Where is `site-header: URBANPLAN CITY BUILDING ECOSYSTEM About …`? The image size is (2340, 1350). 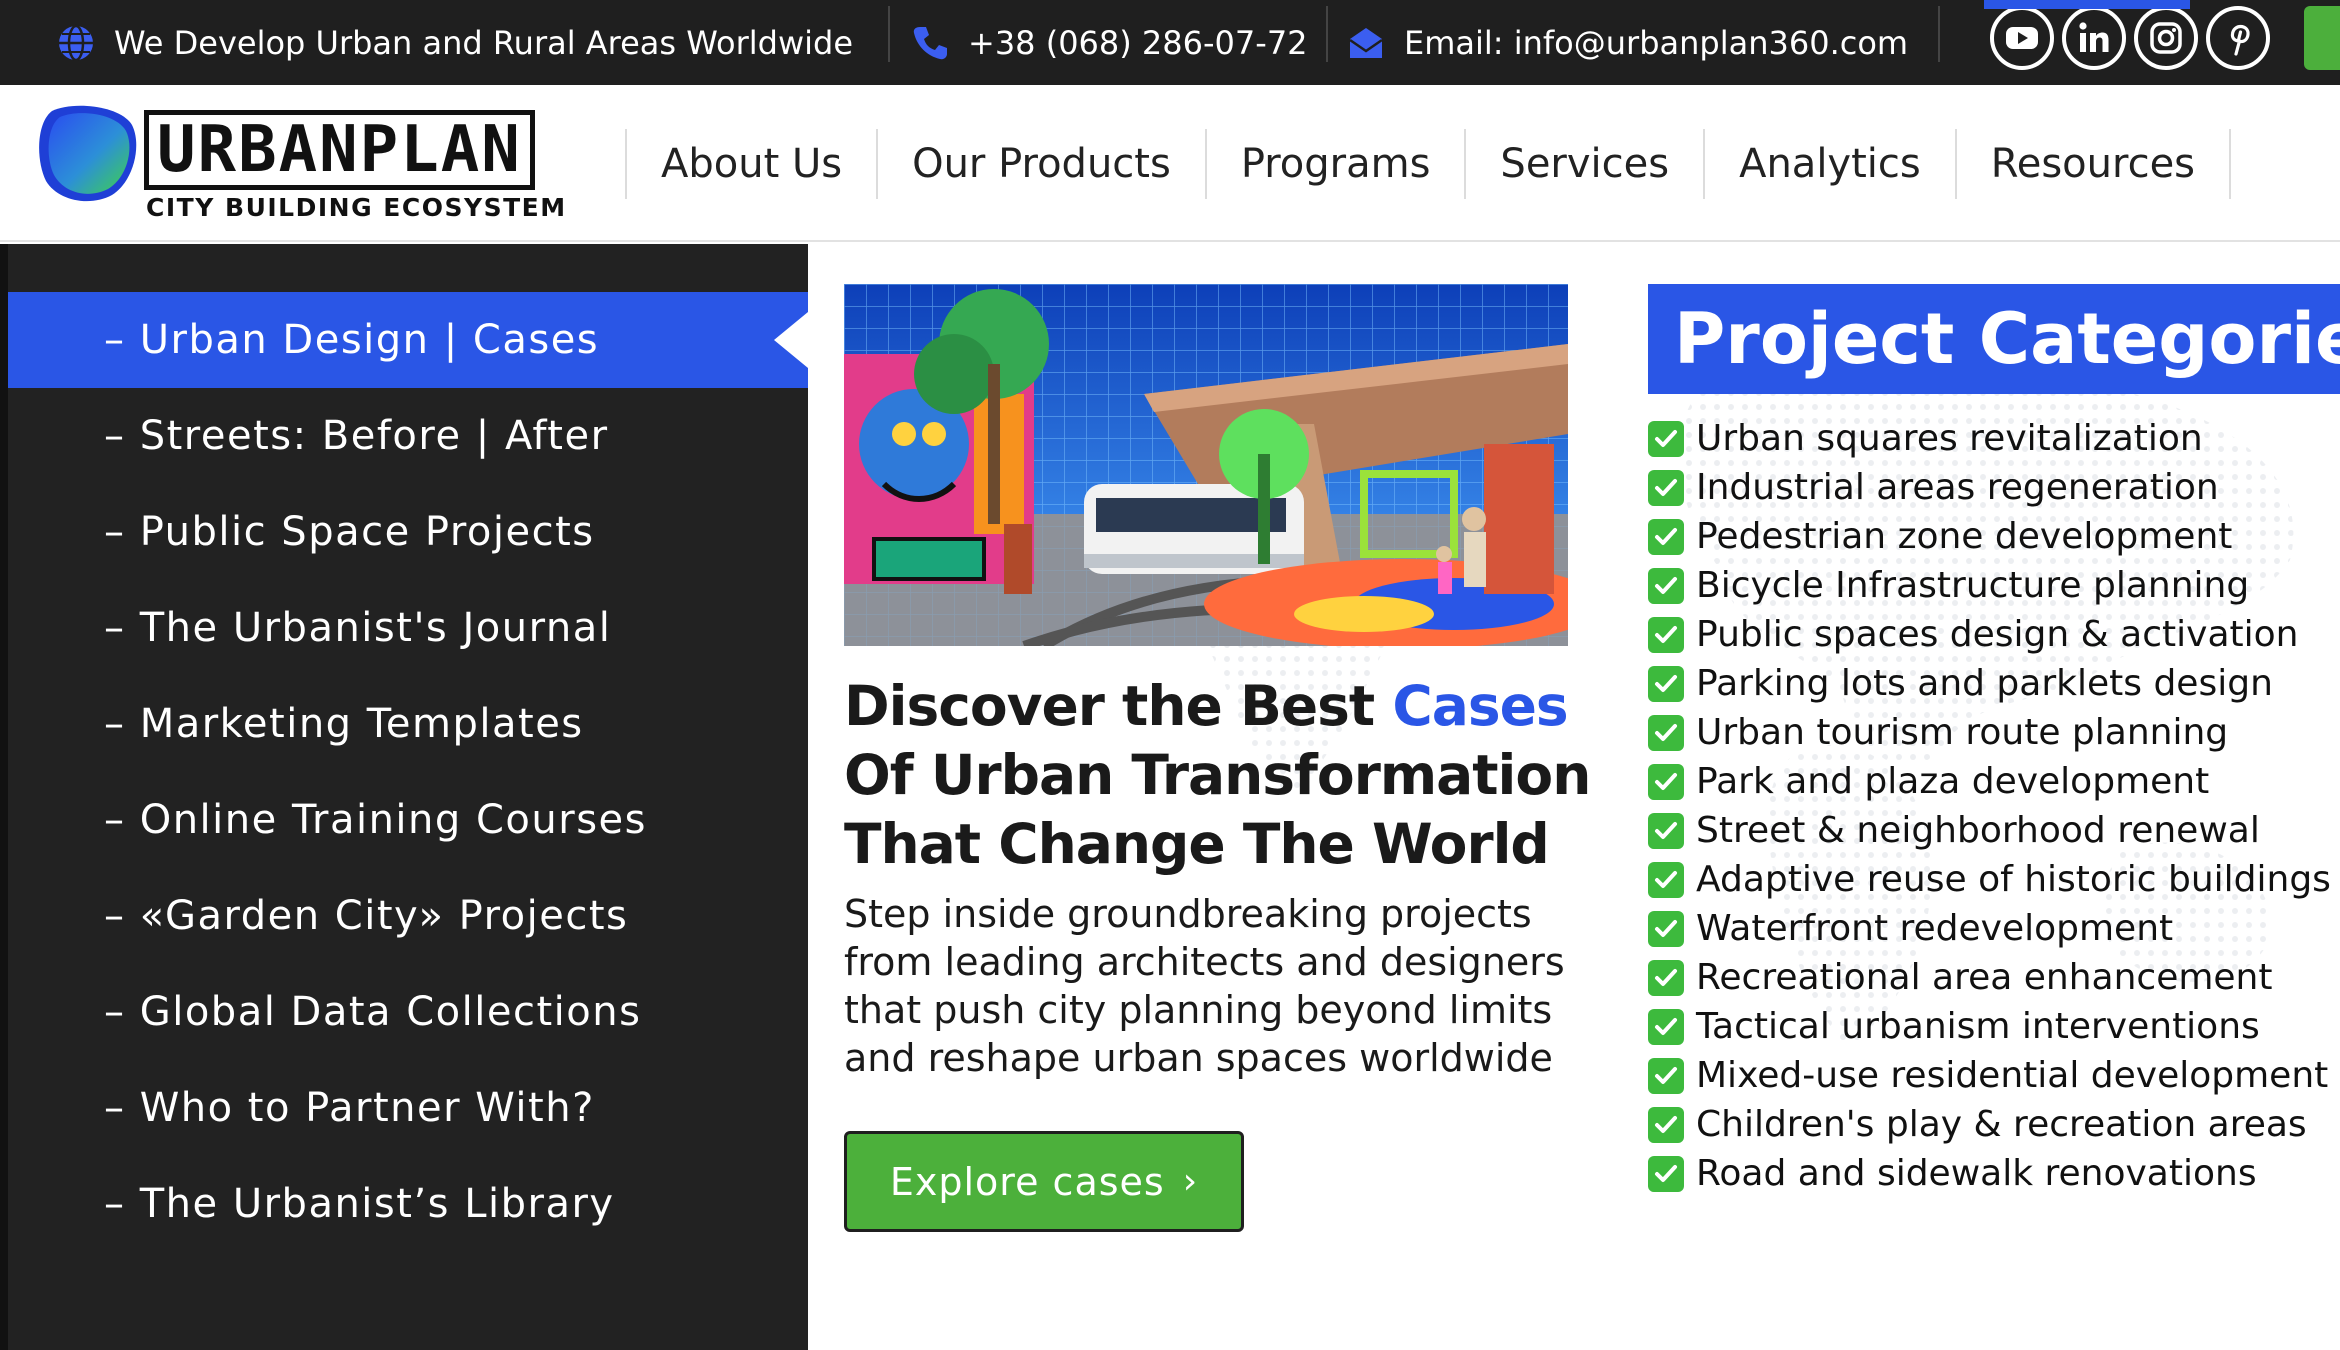
site-header: URBANPLAN CITY BUILDING ECOSYSTEM About … is located at coordinates (1170, 163).